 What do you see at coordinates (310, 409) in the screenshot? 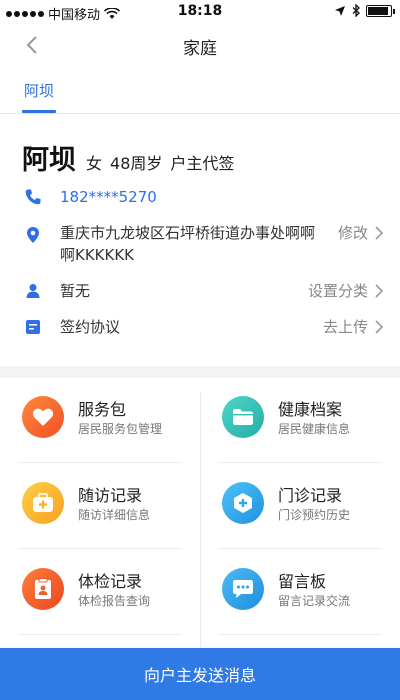
I see `grid-item-title: 健康档案` at bounding box center [310, 409].